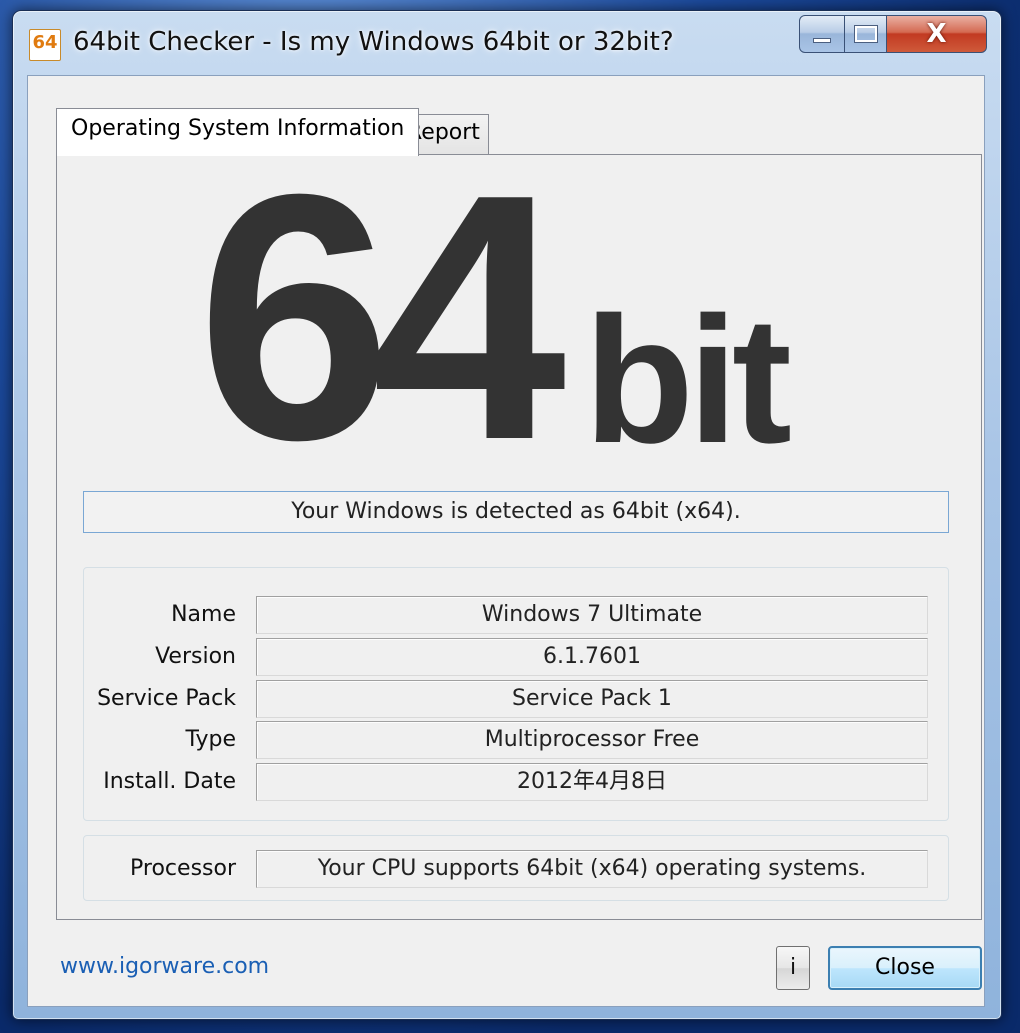  What do you see at coordinates (822, 40) in the screenshot?
I see `minimize-icon` at bounding box center [822, 40].